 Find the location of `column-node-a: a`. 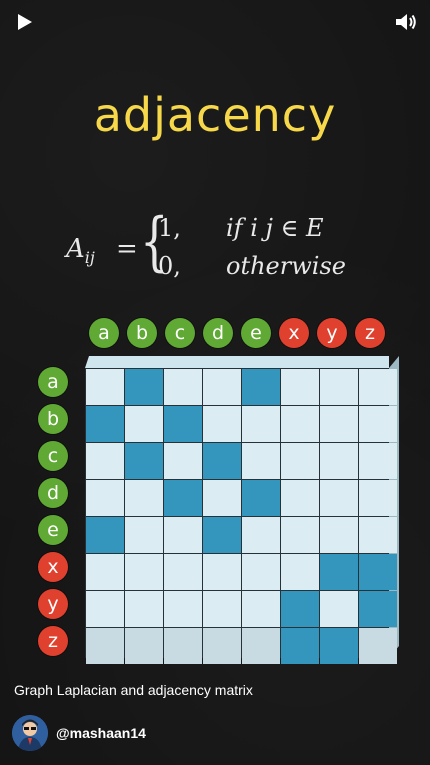

column-node-a: a is located at coordinates (104, 333).